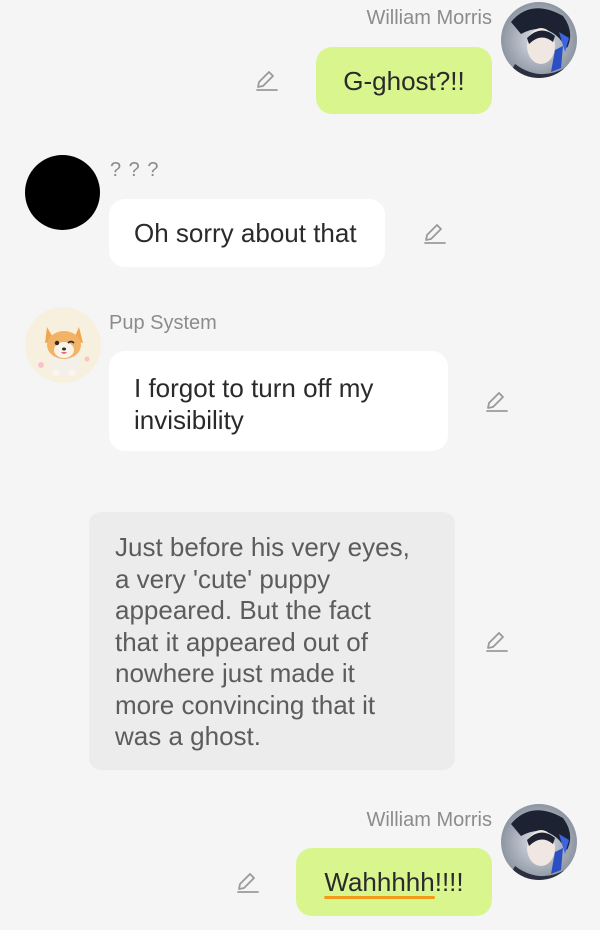 Image resolution: width=600 pixels, height=930 pixels. I want to click on message-bubble-outgoing: Wahhhhh!!!!, so click(394, 882).